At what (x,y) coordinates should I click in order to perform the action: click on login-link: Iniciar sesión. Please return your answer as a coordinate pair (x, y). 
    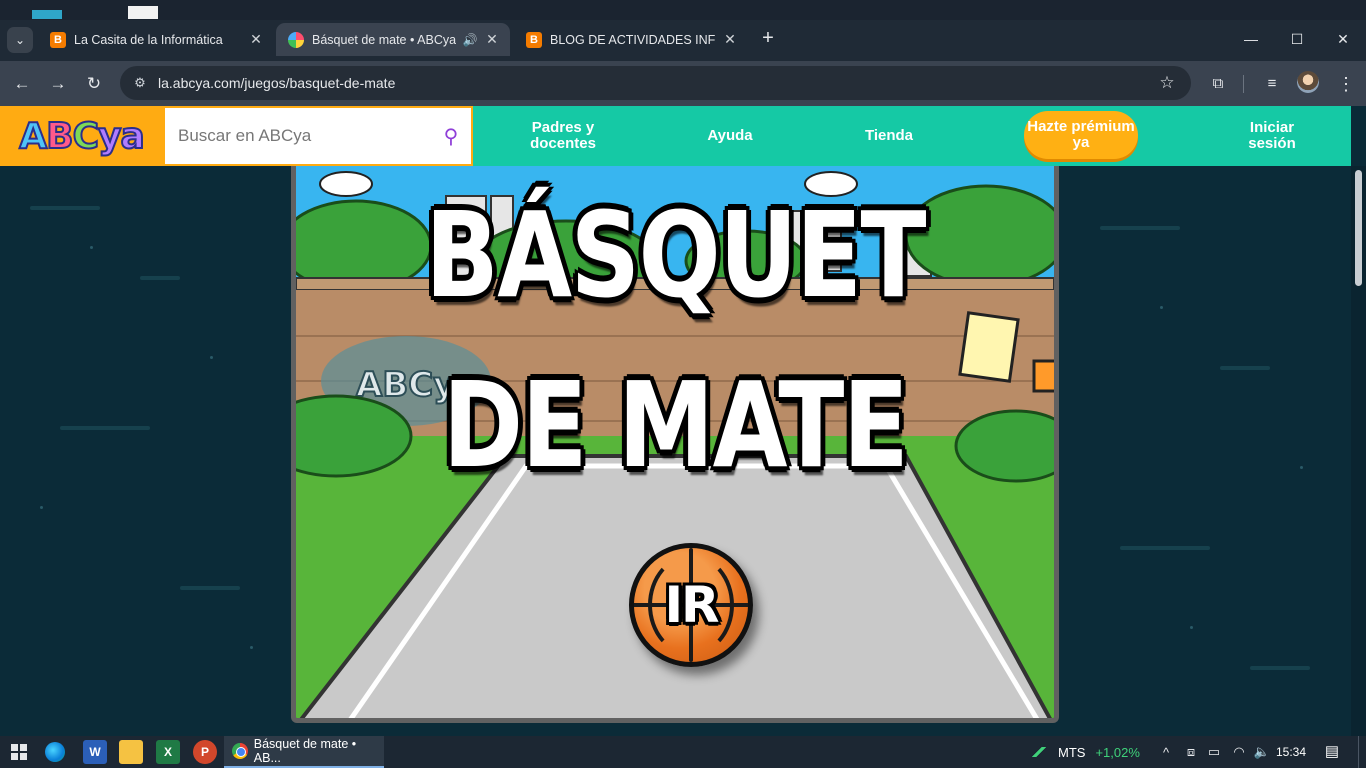
    Looking at the image, I should click on (1272, 136).